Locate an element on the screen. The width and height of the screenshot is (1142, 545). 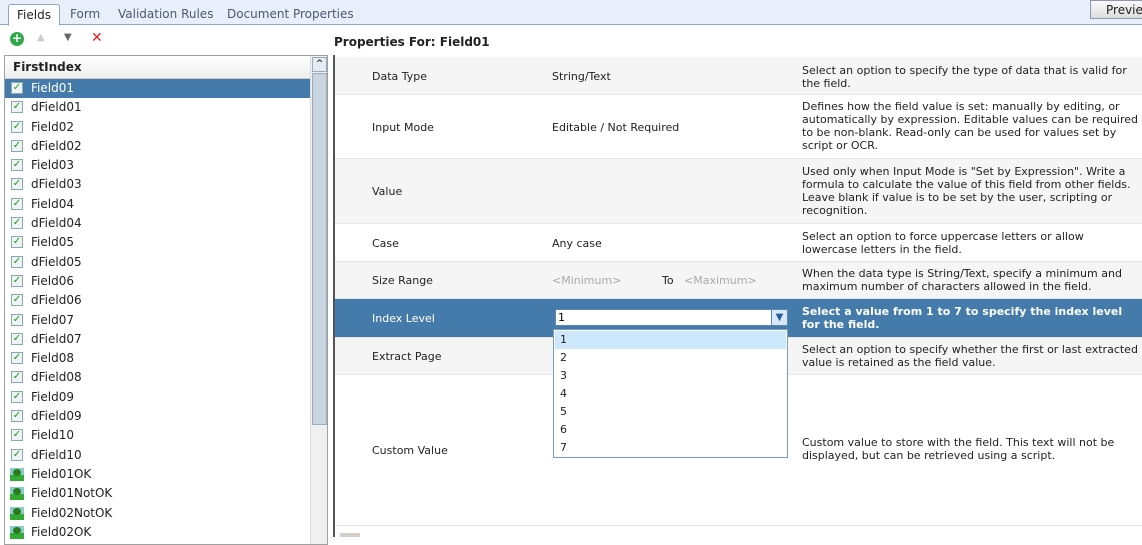
index-level-dropdown: 1 2 3 4 5 6 7 is located at coordinates (670, 393).